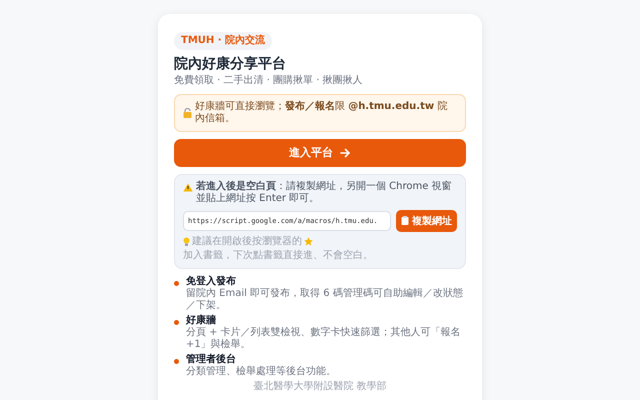 The width and height of the screenshot is (640, 400). Describe the element at coordinates (187, 113) in the screenshot. I see `lock-icon` at that location.